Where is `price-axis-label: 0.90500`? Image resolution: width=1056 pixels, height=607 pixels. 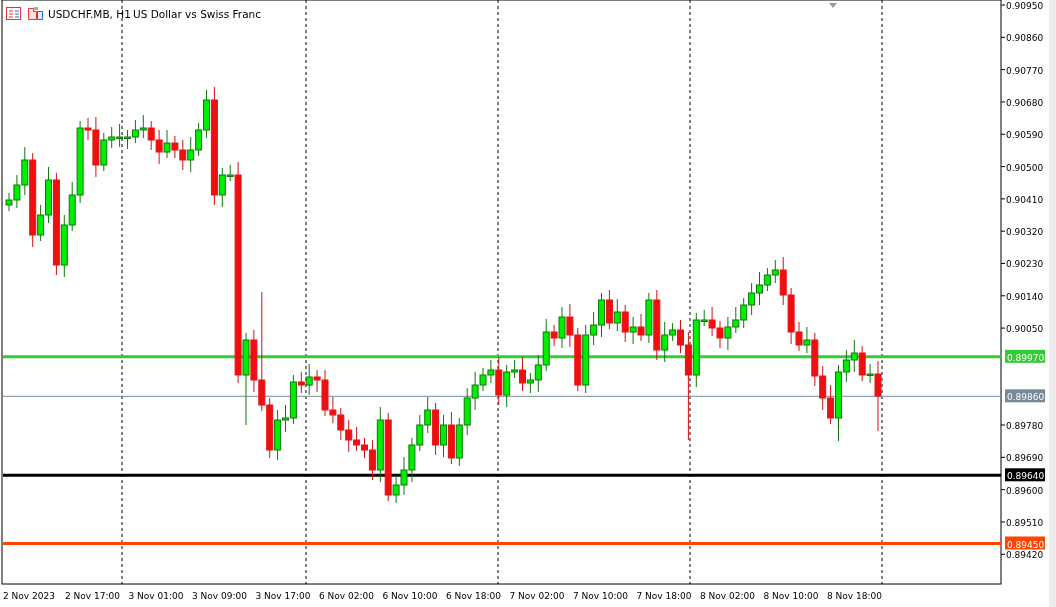
price-axis-label: 0.90500 is located at coordinates (1025, 167).